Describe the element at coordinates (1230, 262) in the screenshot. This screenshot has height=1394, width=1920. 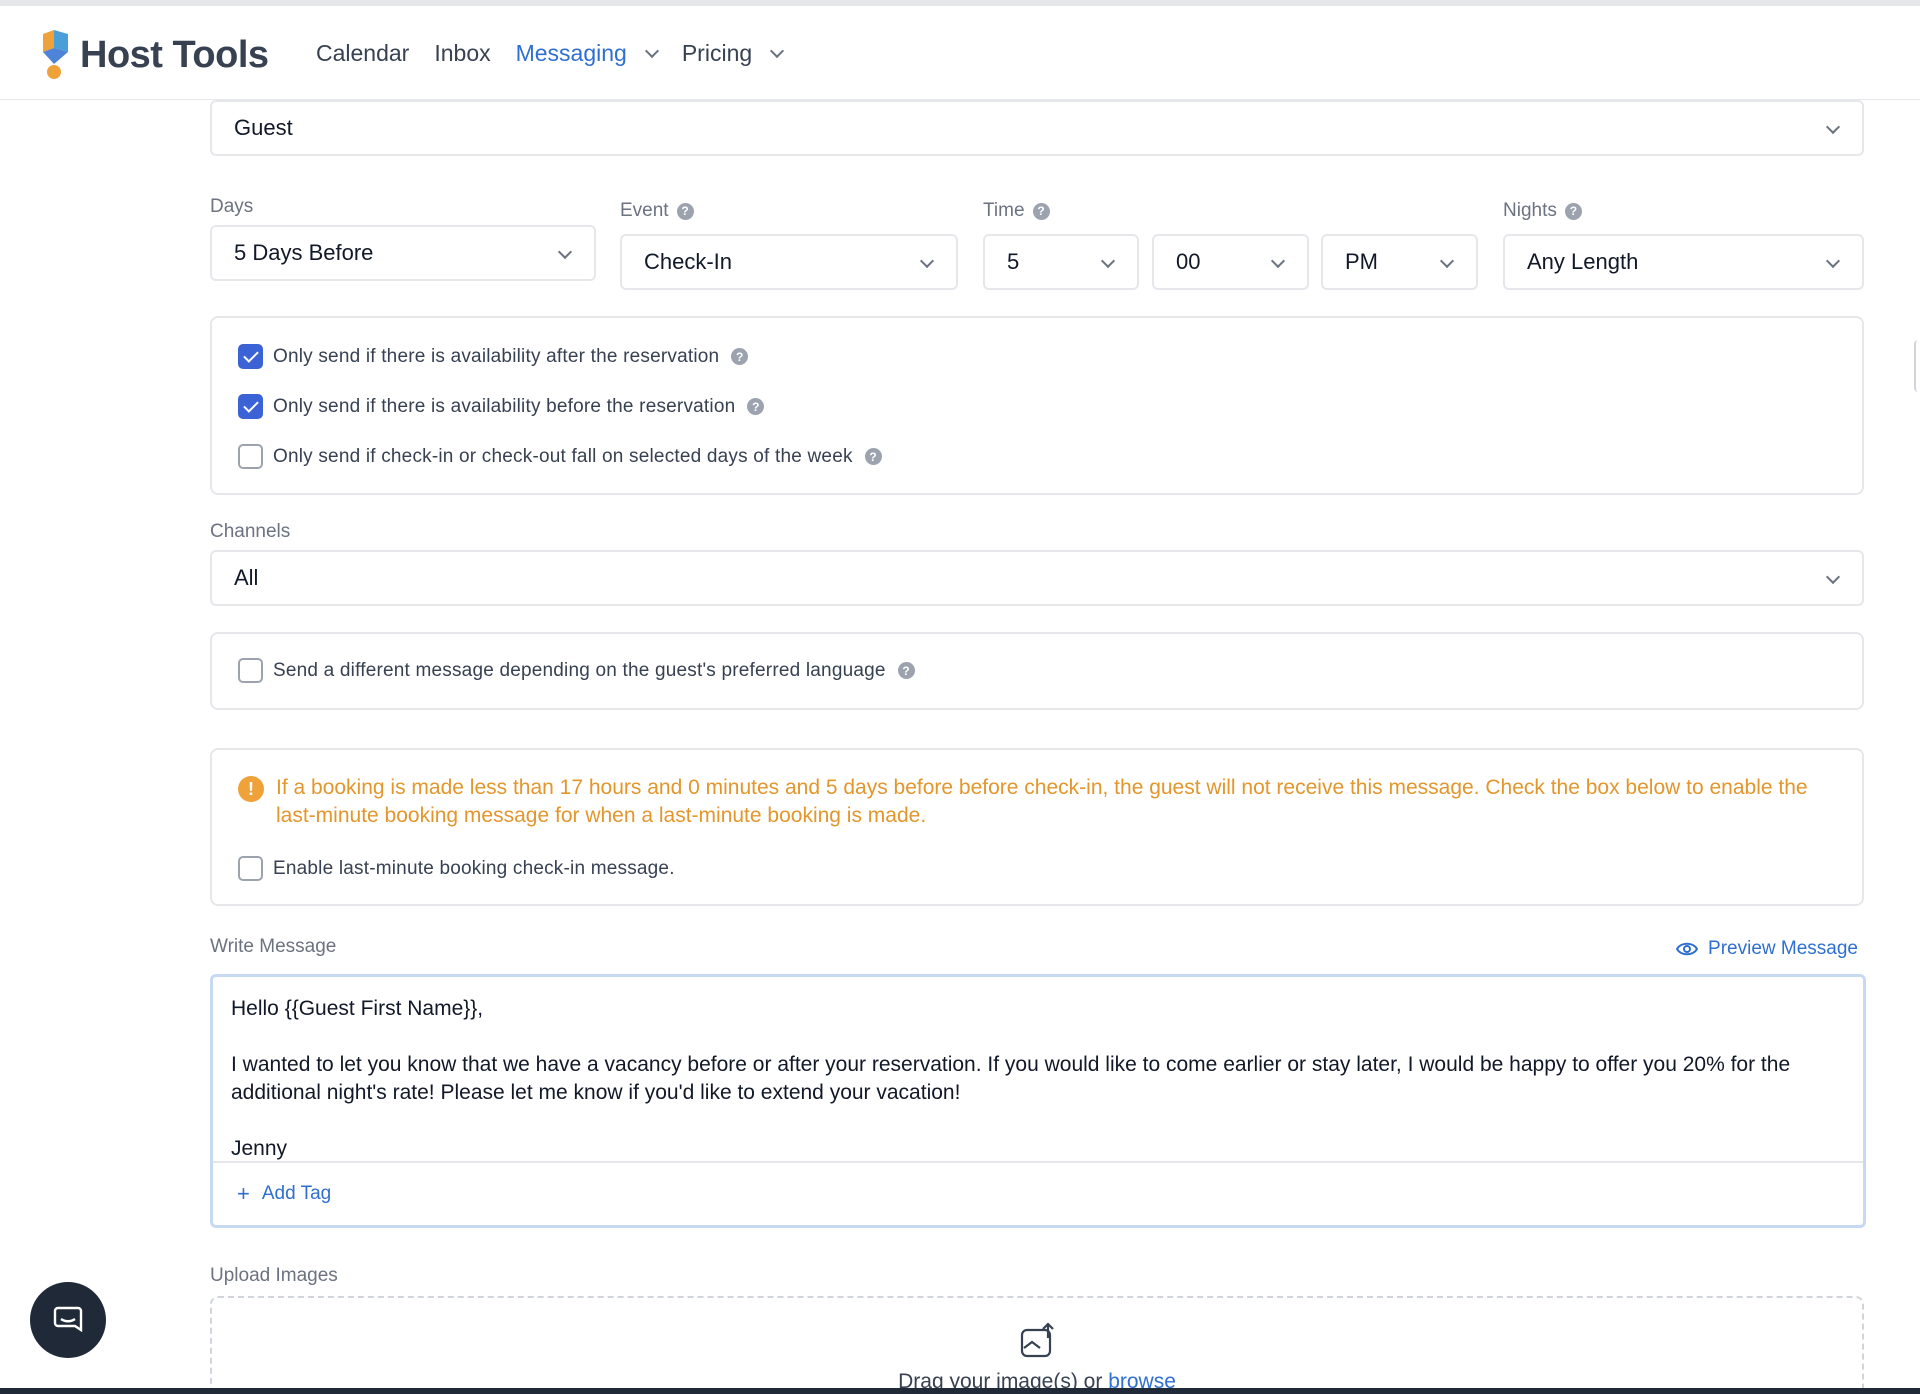
I see `time-minute-select: 00` at that location.